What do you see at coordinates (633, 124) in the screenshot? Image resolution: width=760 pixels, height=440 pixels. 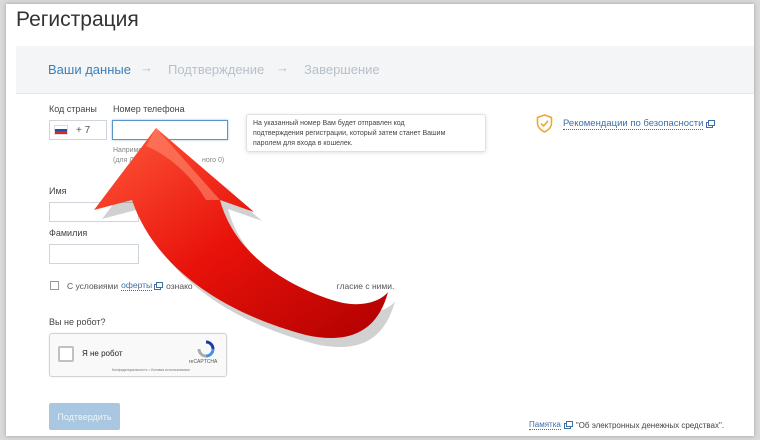 I see `security-link: Рекомендации по безопасности` at bounding box center [633, 124].